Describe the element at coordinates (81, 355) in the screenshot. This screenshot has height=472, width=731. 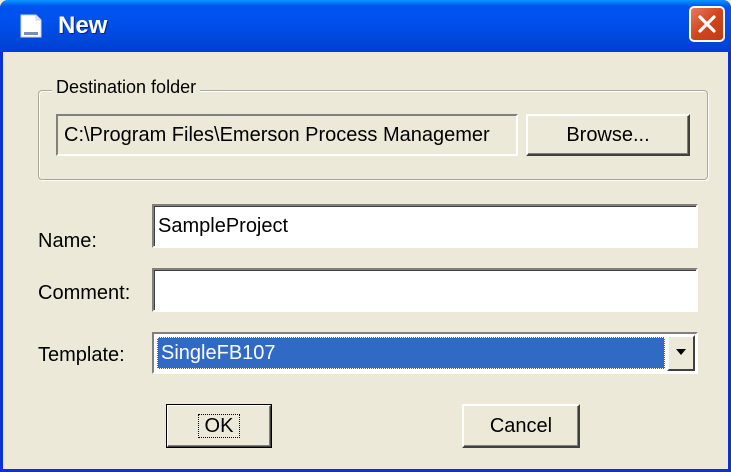
I see `template-label: Template:` at that location.